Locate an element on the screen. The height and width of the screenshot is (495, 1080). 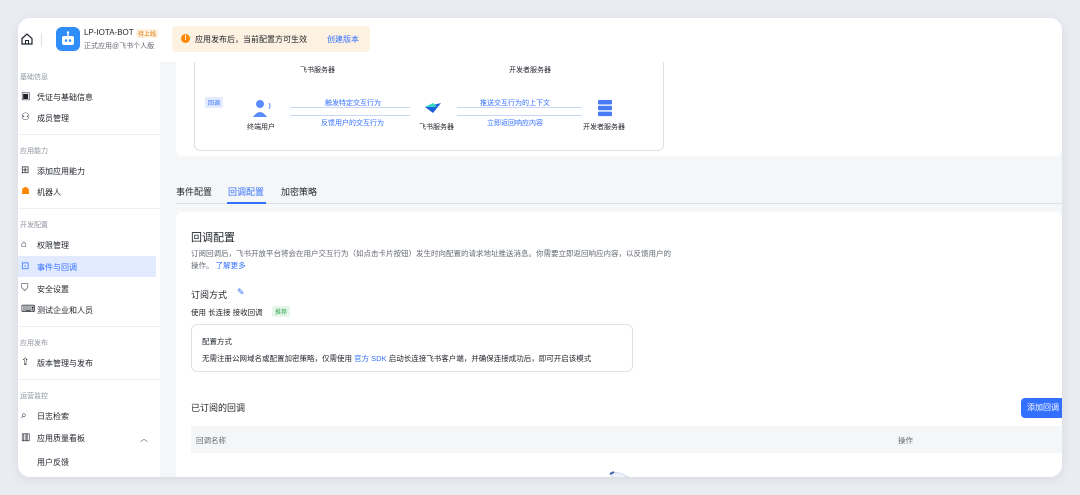
chevron-up-icon: ︿ is located at coordinates (144, 438).